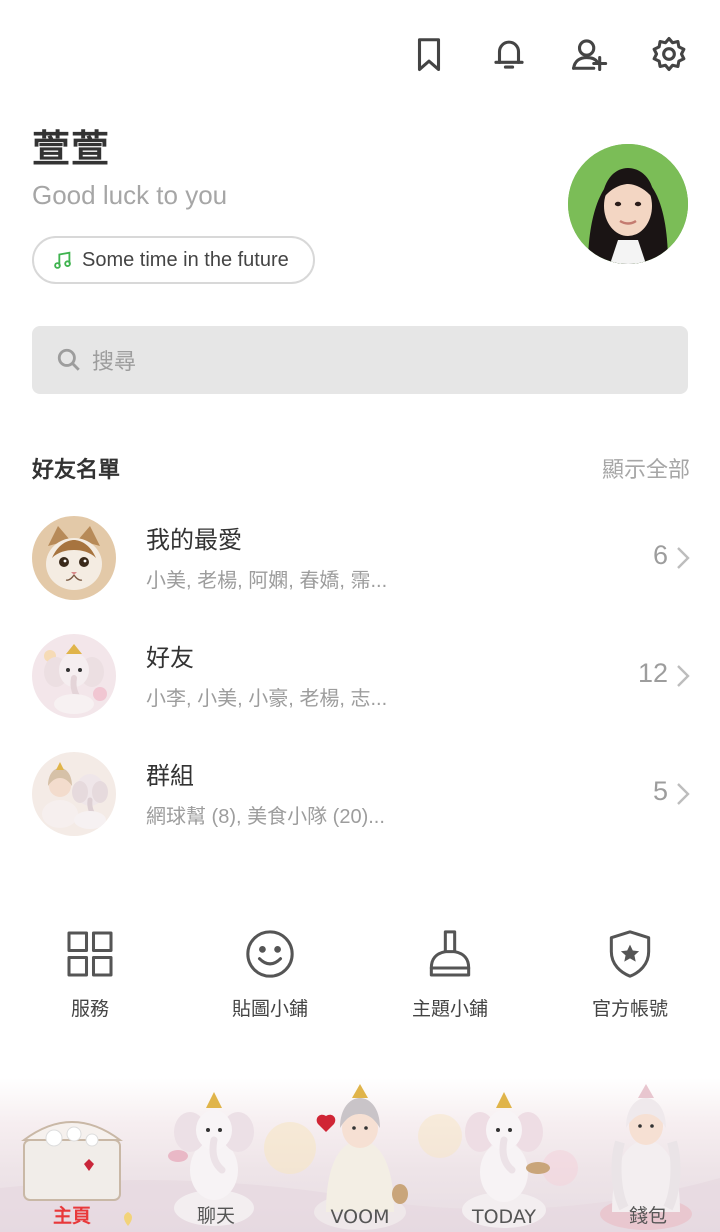 The width and height of the screenshot is (720, 1232). I want to click on tab-home: 主頁, so click(72, 1214).